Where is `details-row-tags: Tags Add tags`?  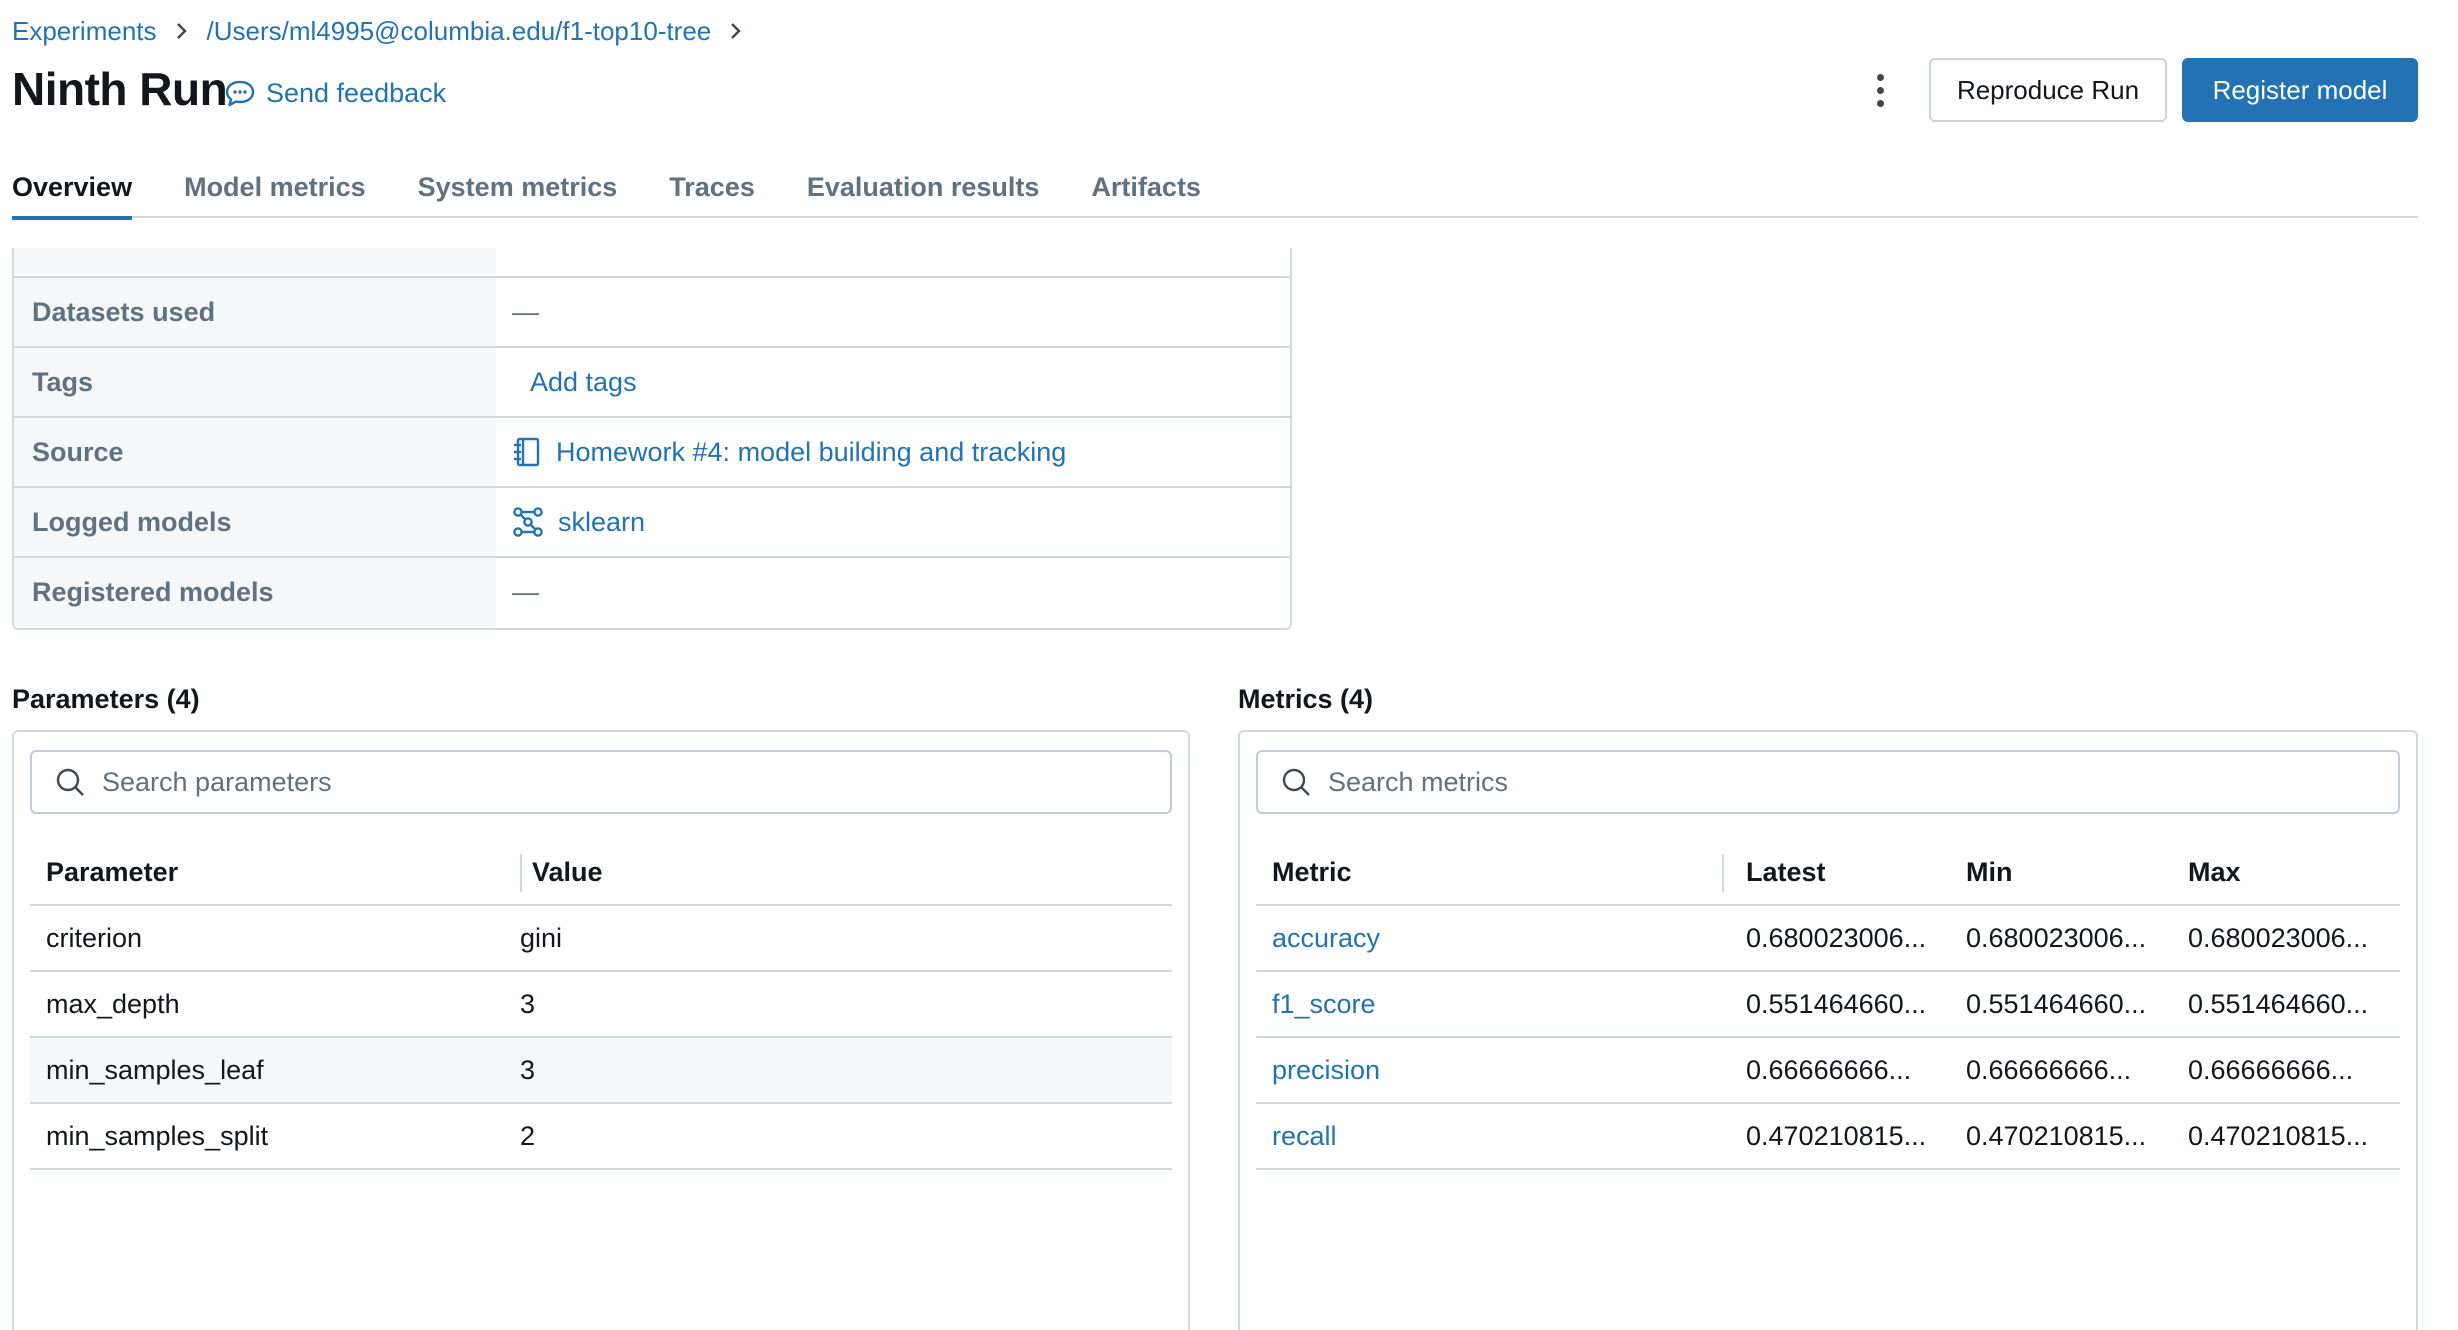 details-row-tags: Tags Add tags is located at coordinates (652, 381).